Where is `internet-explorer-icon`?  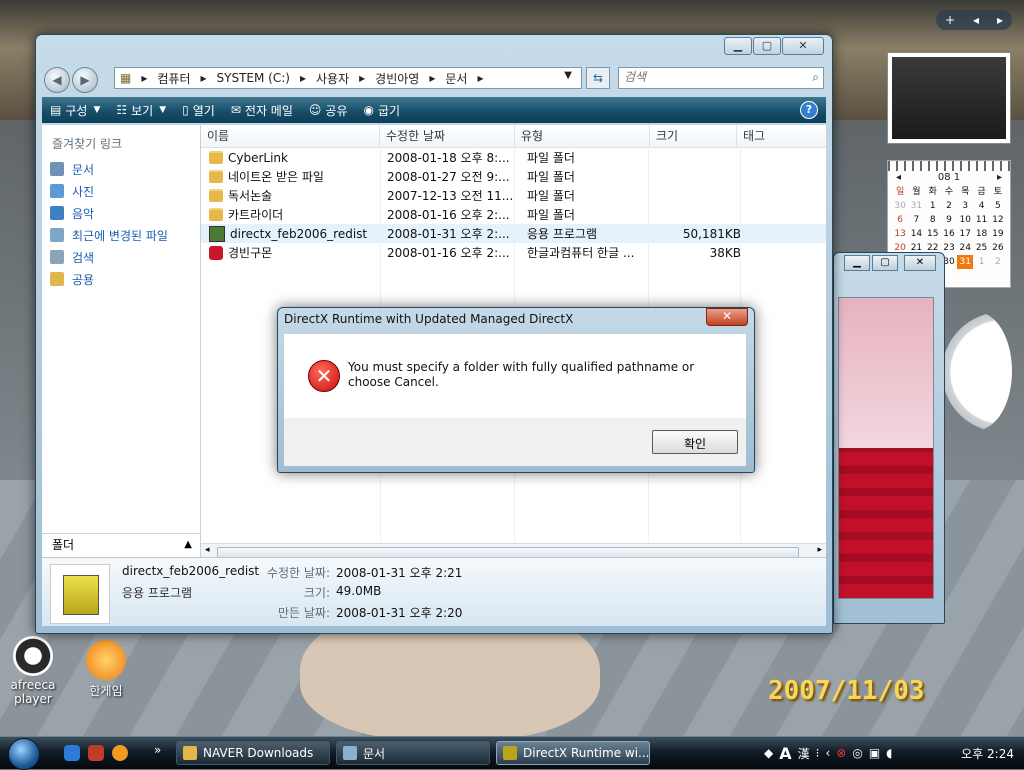 internet-explorer-icon is located at coordinates (72, 753).